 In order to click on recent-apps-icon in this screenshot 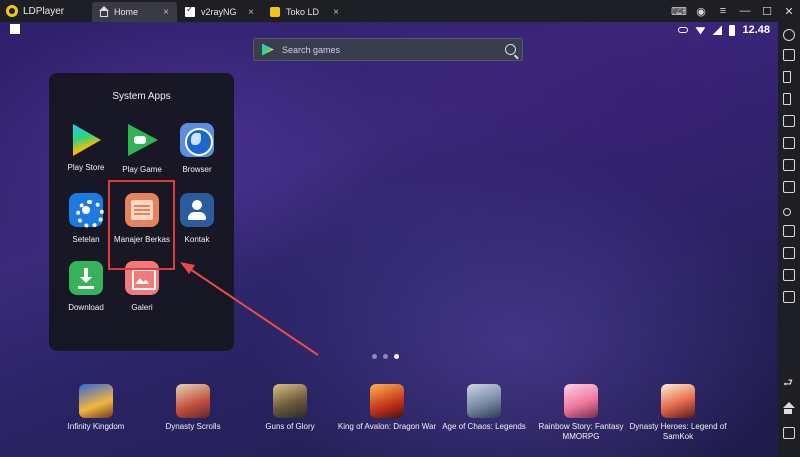, I will do `click(789, 433)`.